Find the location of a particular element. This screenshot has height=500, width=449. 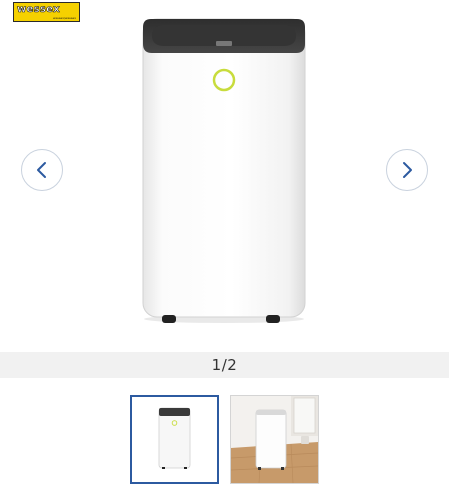

next-image-button is located at coordinates (407, 170).